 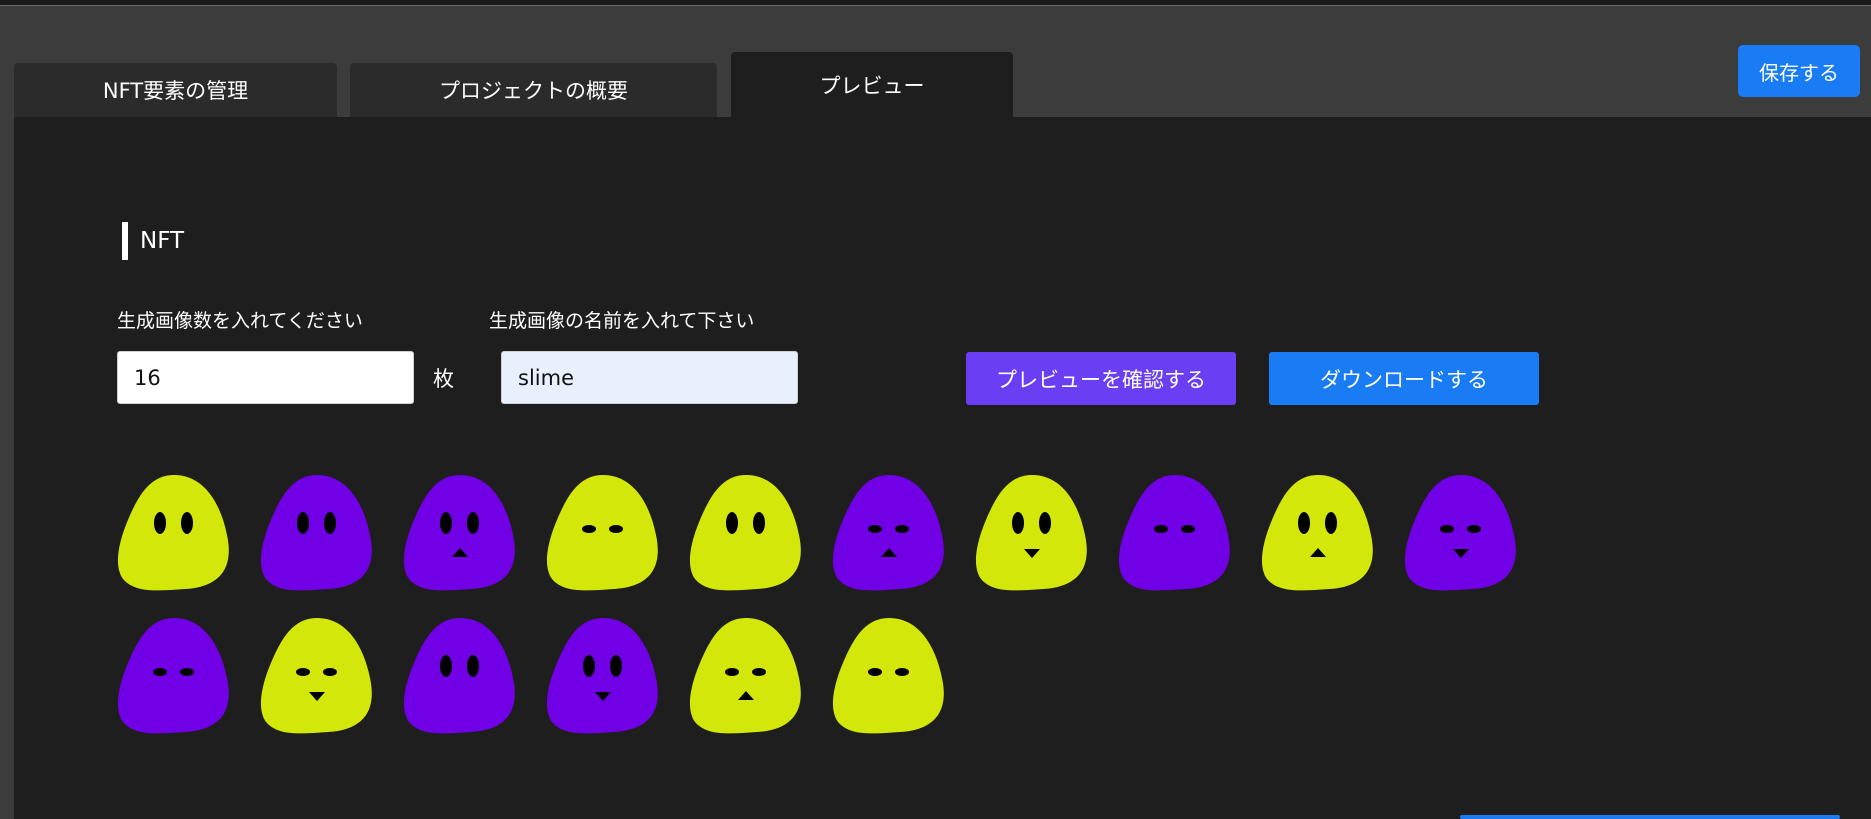 I want to click on tab-project-overview: プロジェクトの概要, so click(x=533, y=90).